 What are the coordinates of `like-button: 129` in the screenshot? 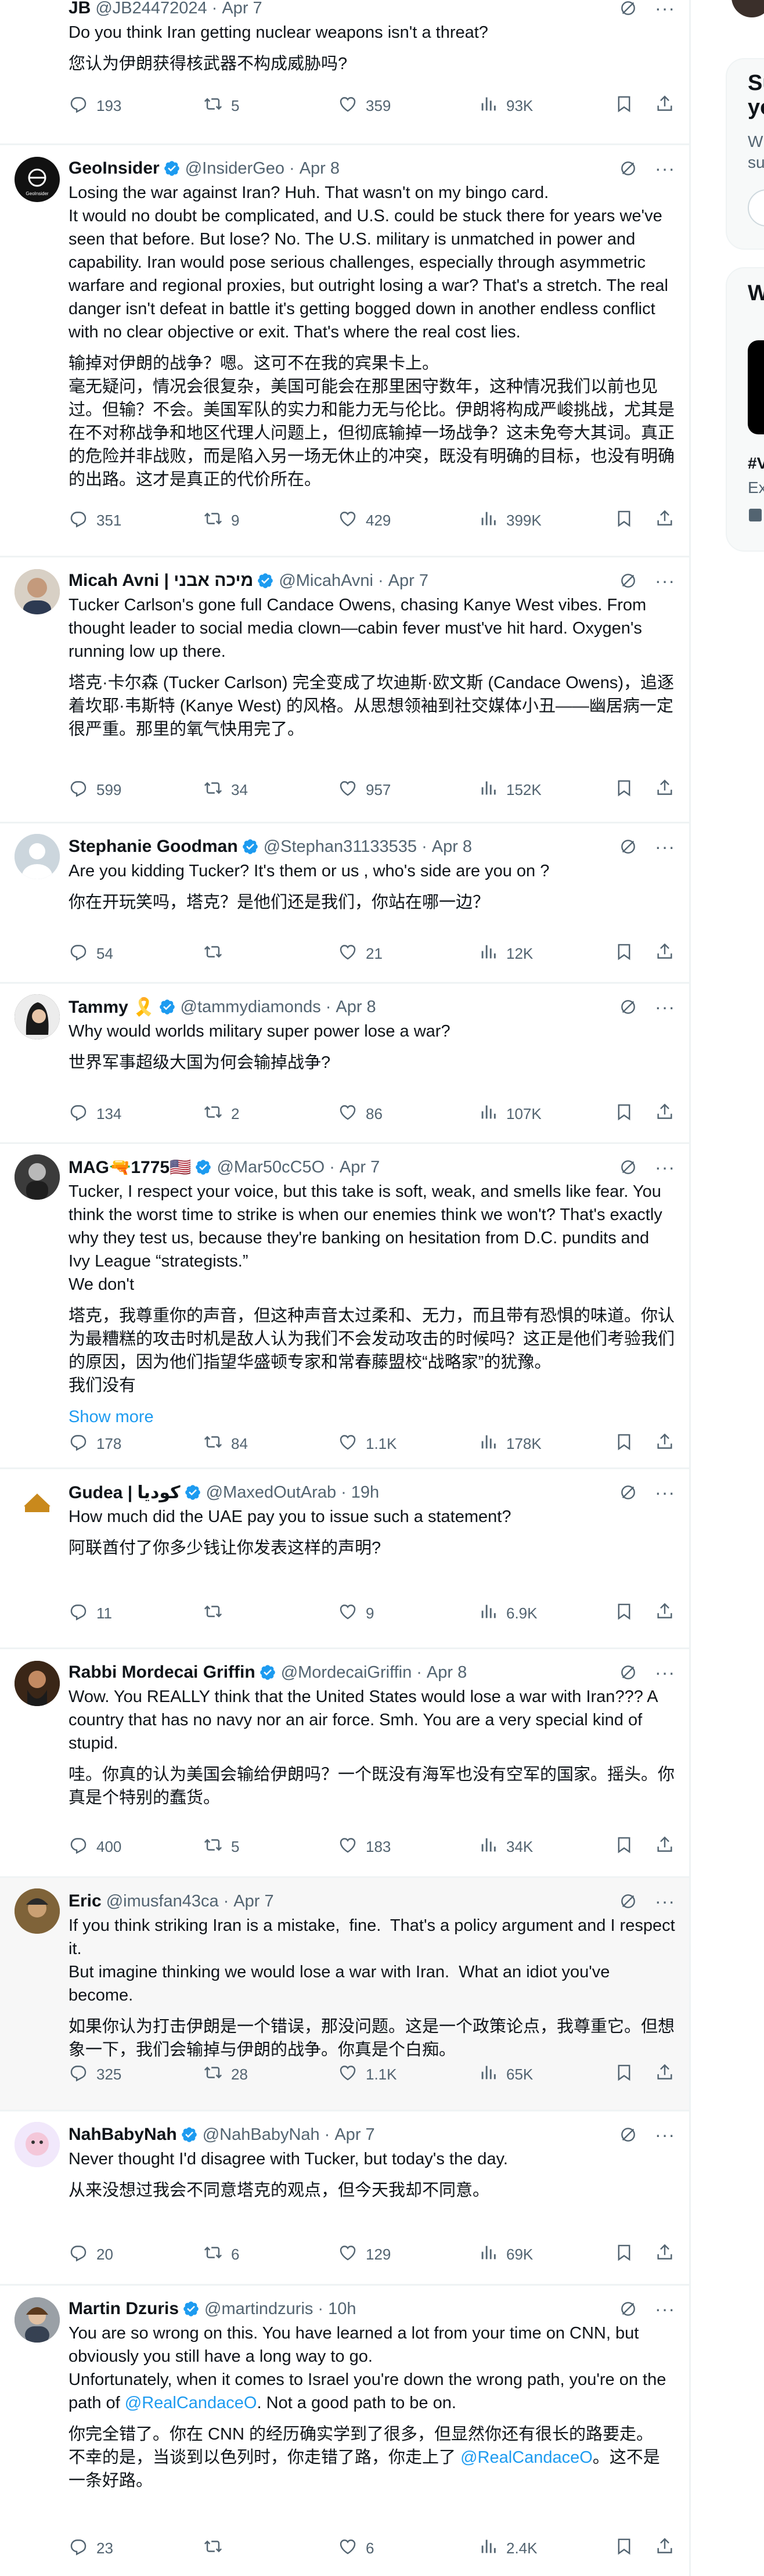 It's located at (364, 2254).